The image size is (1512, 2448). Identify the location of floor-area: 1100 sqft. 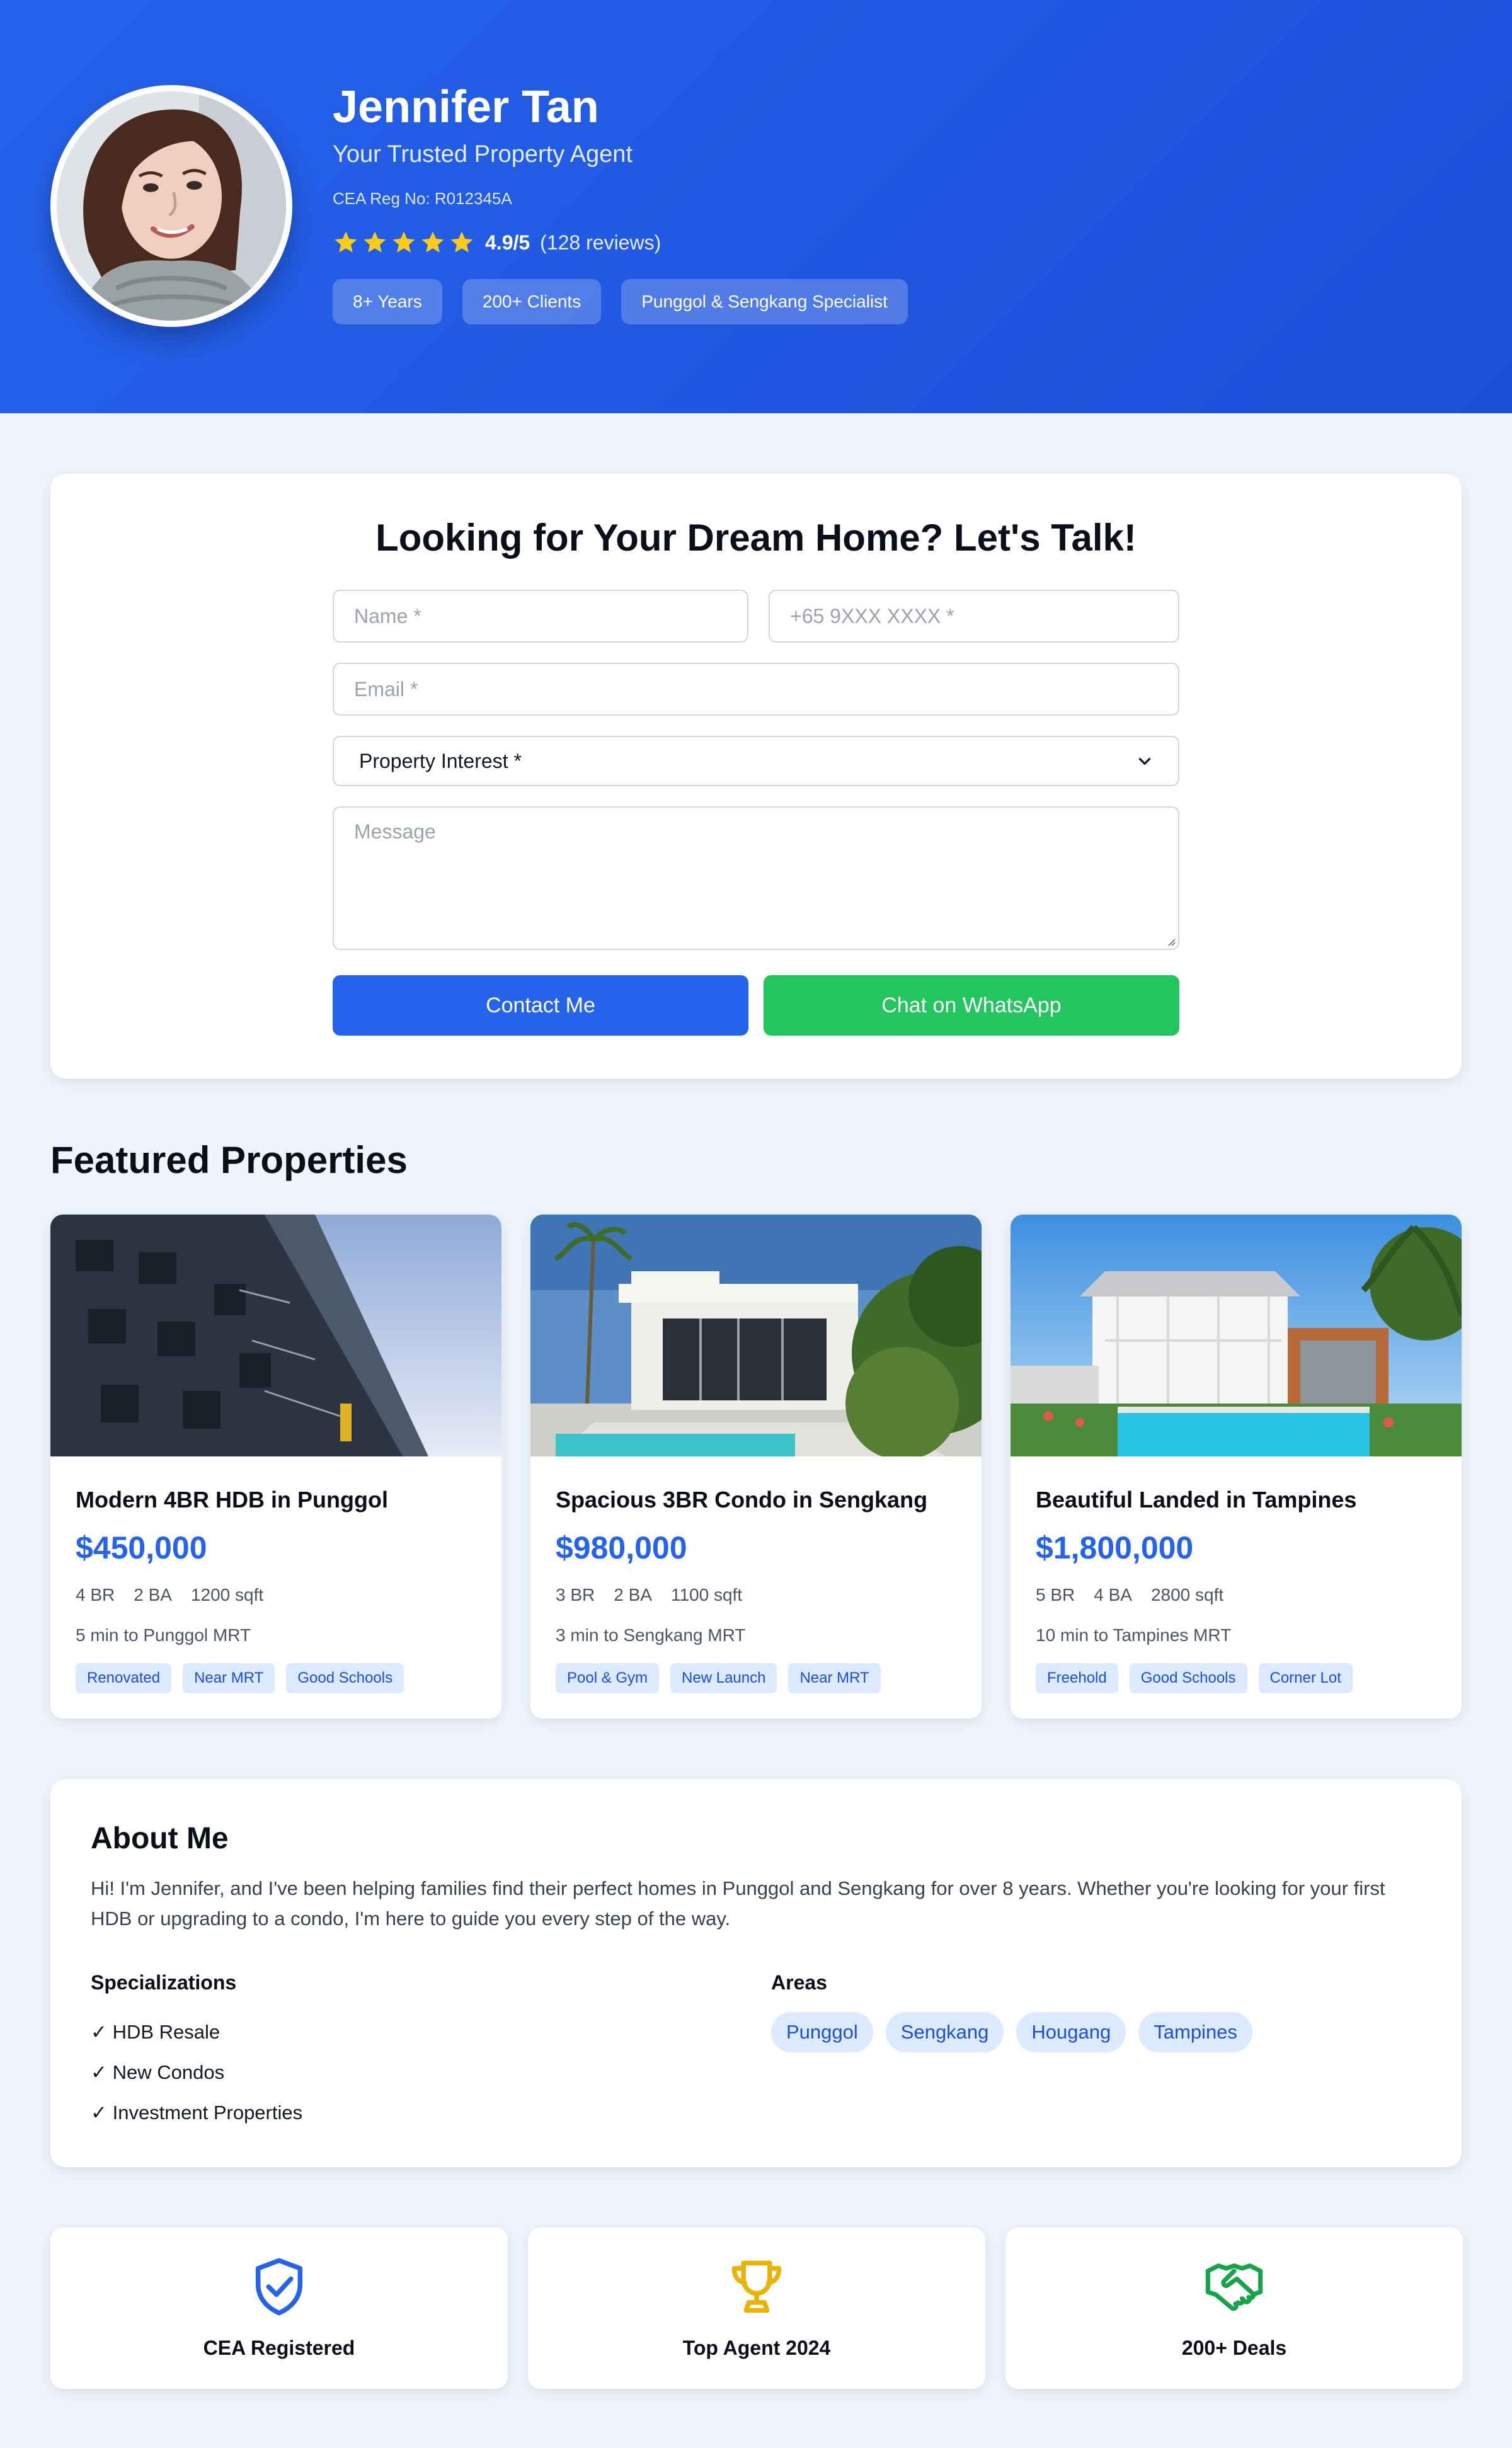
(706, 1594).